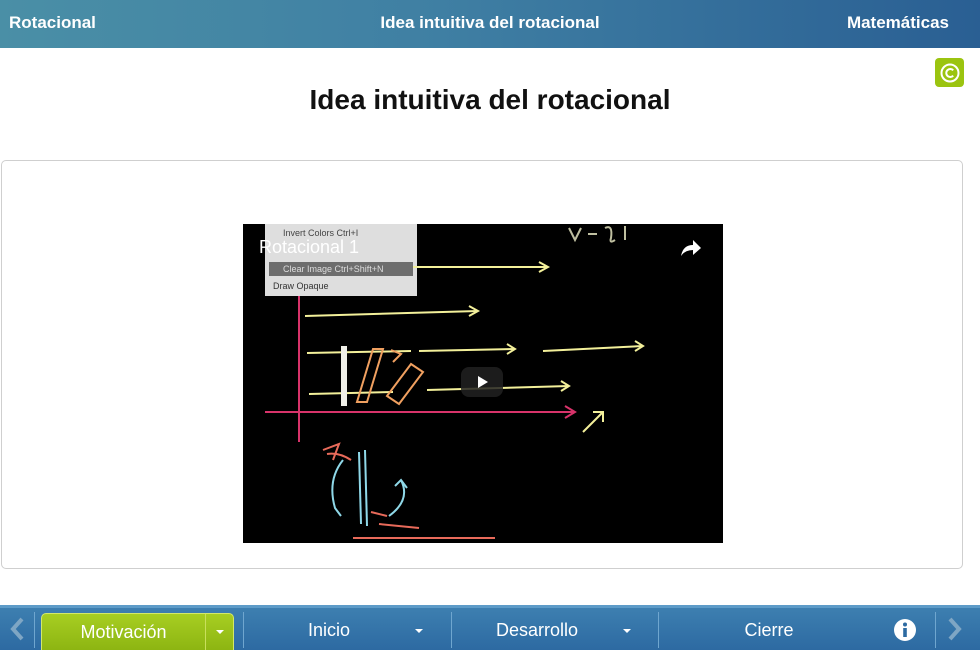  I want to click on info-icon, so click(905, 632).